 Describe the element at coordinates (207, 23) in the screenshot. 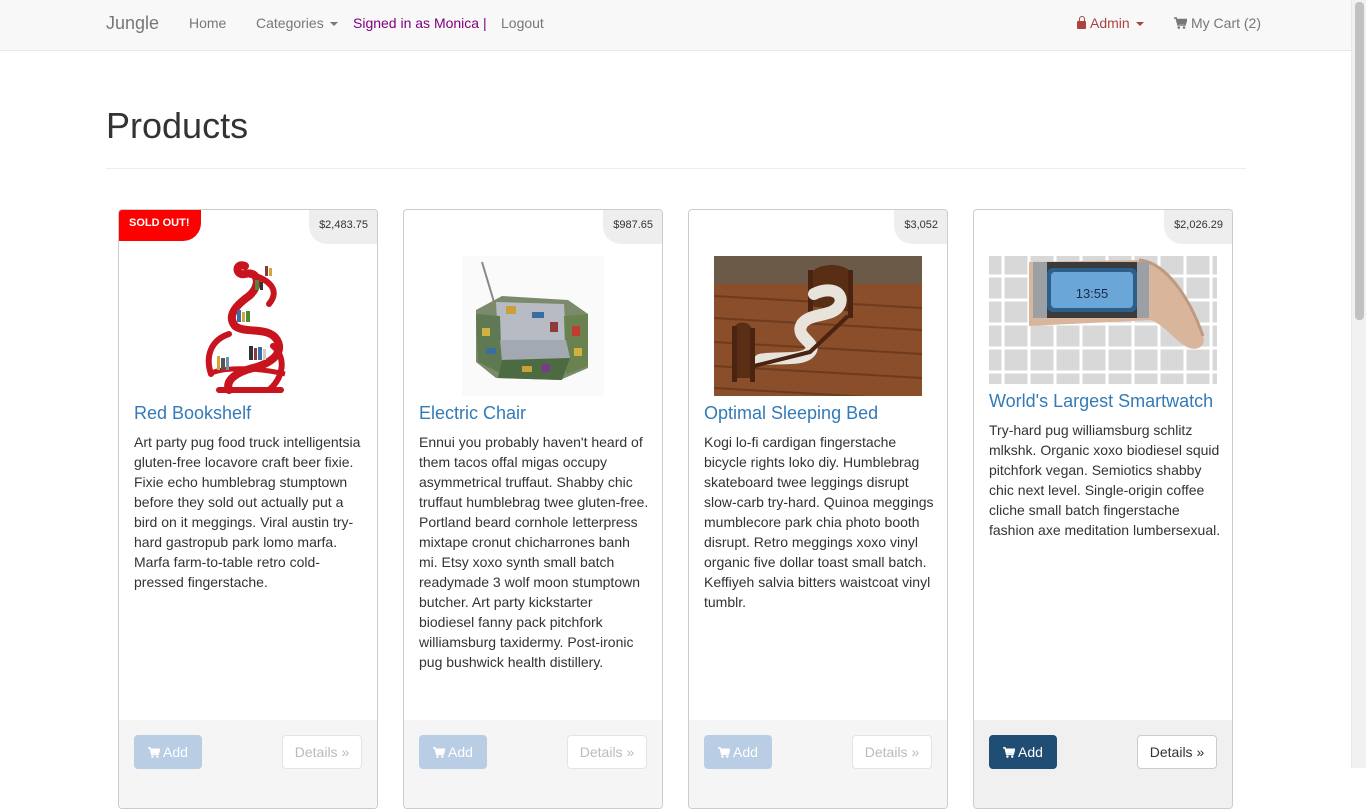

I see `nav-home-link: Home` at that location.